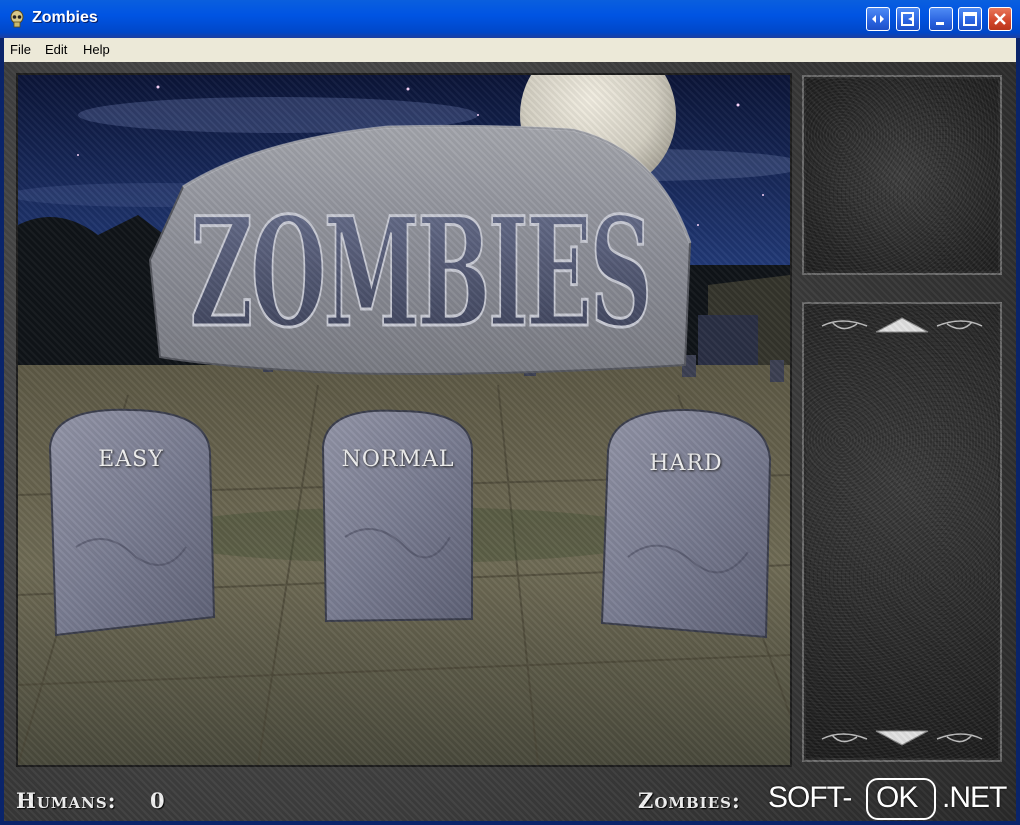  I want to click on menu-help: Help, so click(96, 49).